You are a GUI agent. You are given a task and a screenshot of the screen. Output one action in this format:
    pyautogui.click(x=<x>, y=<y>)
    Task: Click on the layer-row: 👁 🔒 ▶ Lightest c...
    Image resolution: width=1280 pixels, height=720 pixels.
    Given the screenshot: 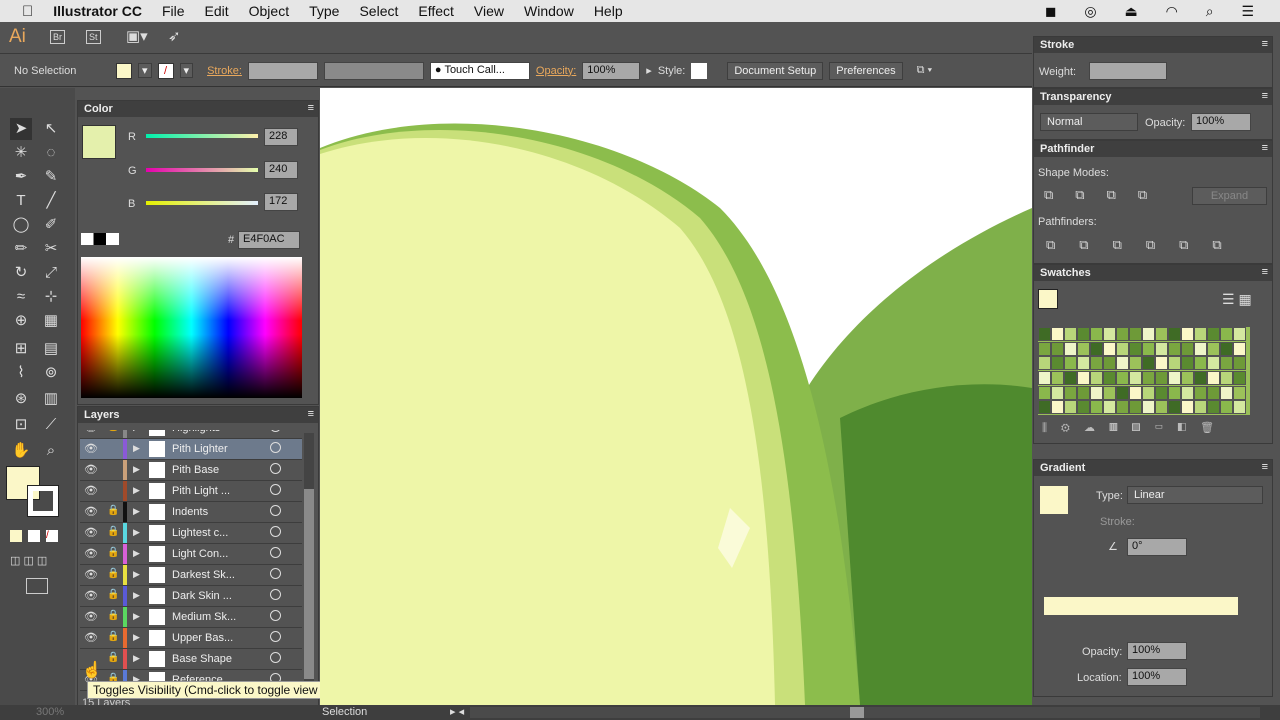 What is the action you would take?
    pyautogui.click(x=191, y=533)
    